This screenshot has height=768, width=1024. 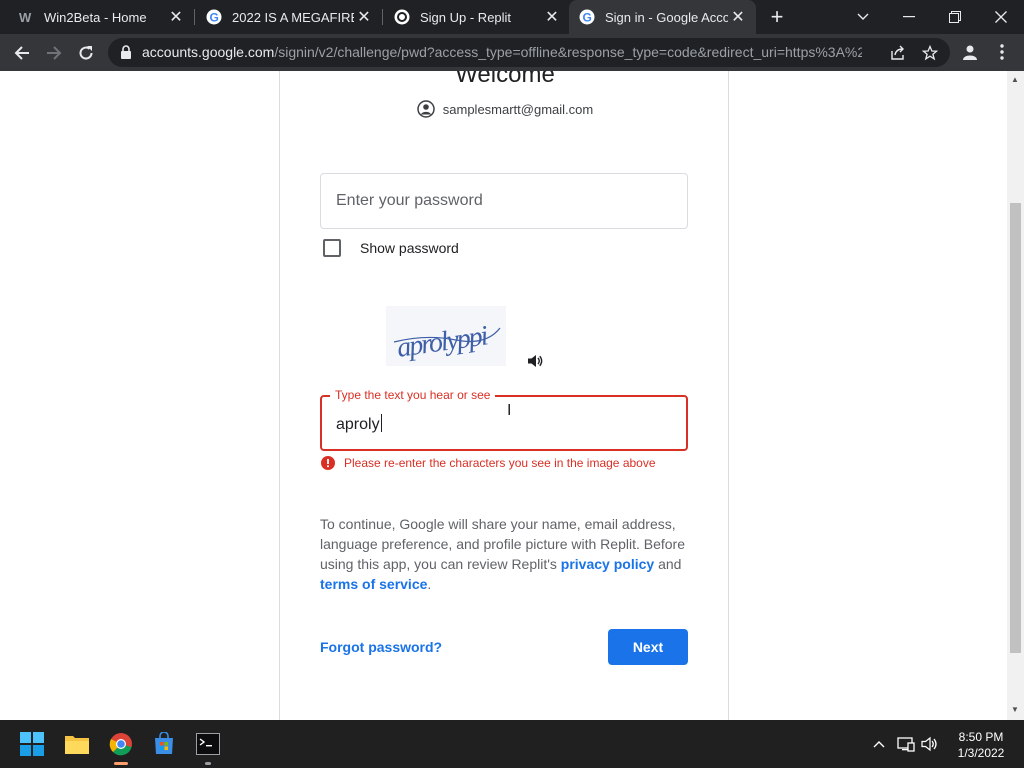 What do you see at coordinates (981, 737) in the screenshot?
I see `clock-time: 8:50 PM` at bounding box center [981, 737].